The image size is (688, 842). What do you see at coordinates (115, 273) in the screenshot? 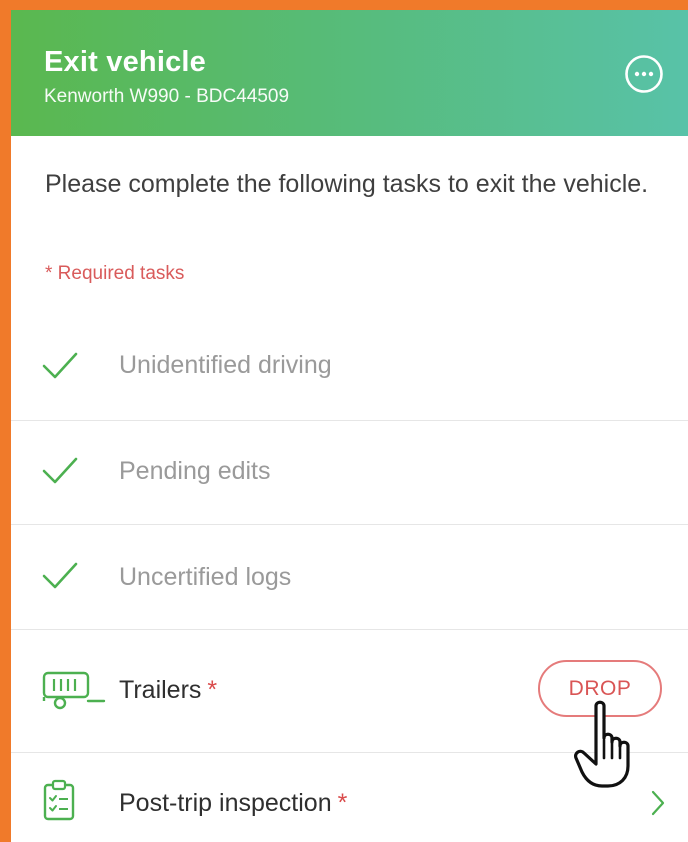
I see `required-tasks-note: * Required tasks` at bounding box center [115, 273].